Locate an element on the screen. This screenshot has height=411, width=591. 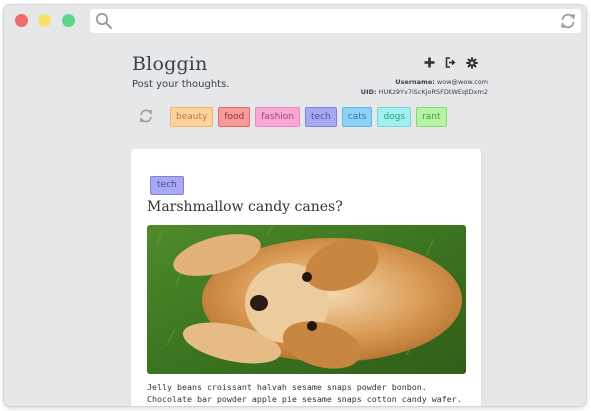
browser-toolbar is located at coordinates (295, 21).